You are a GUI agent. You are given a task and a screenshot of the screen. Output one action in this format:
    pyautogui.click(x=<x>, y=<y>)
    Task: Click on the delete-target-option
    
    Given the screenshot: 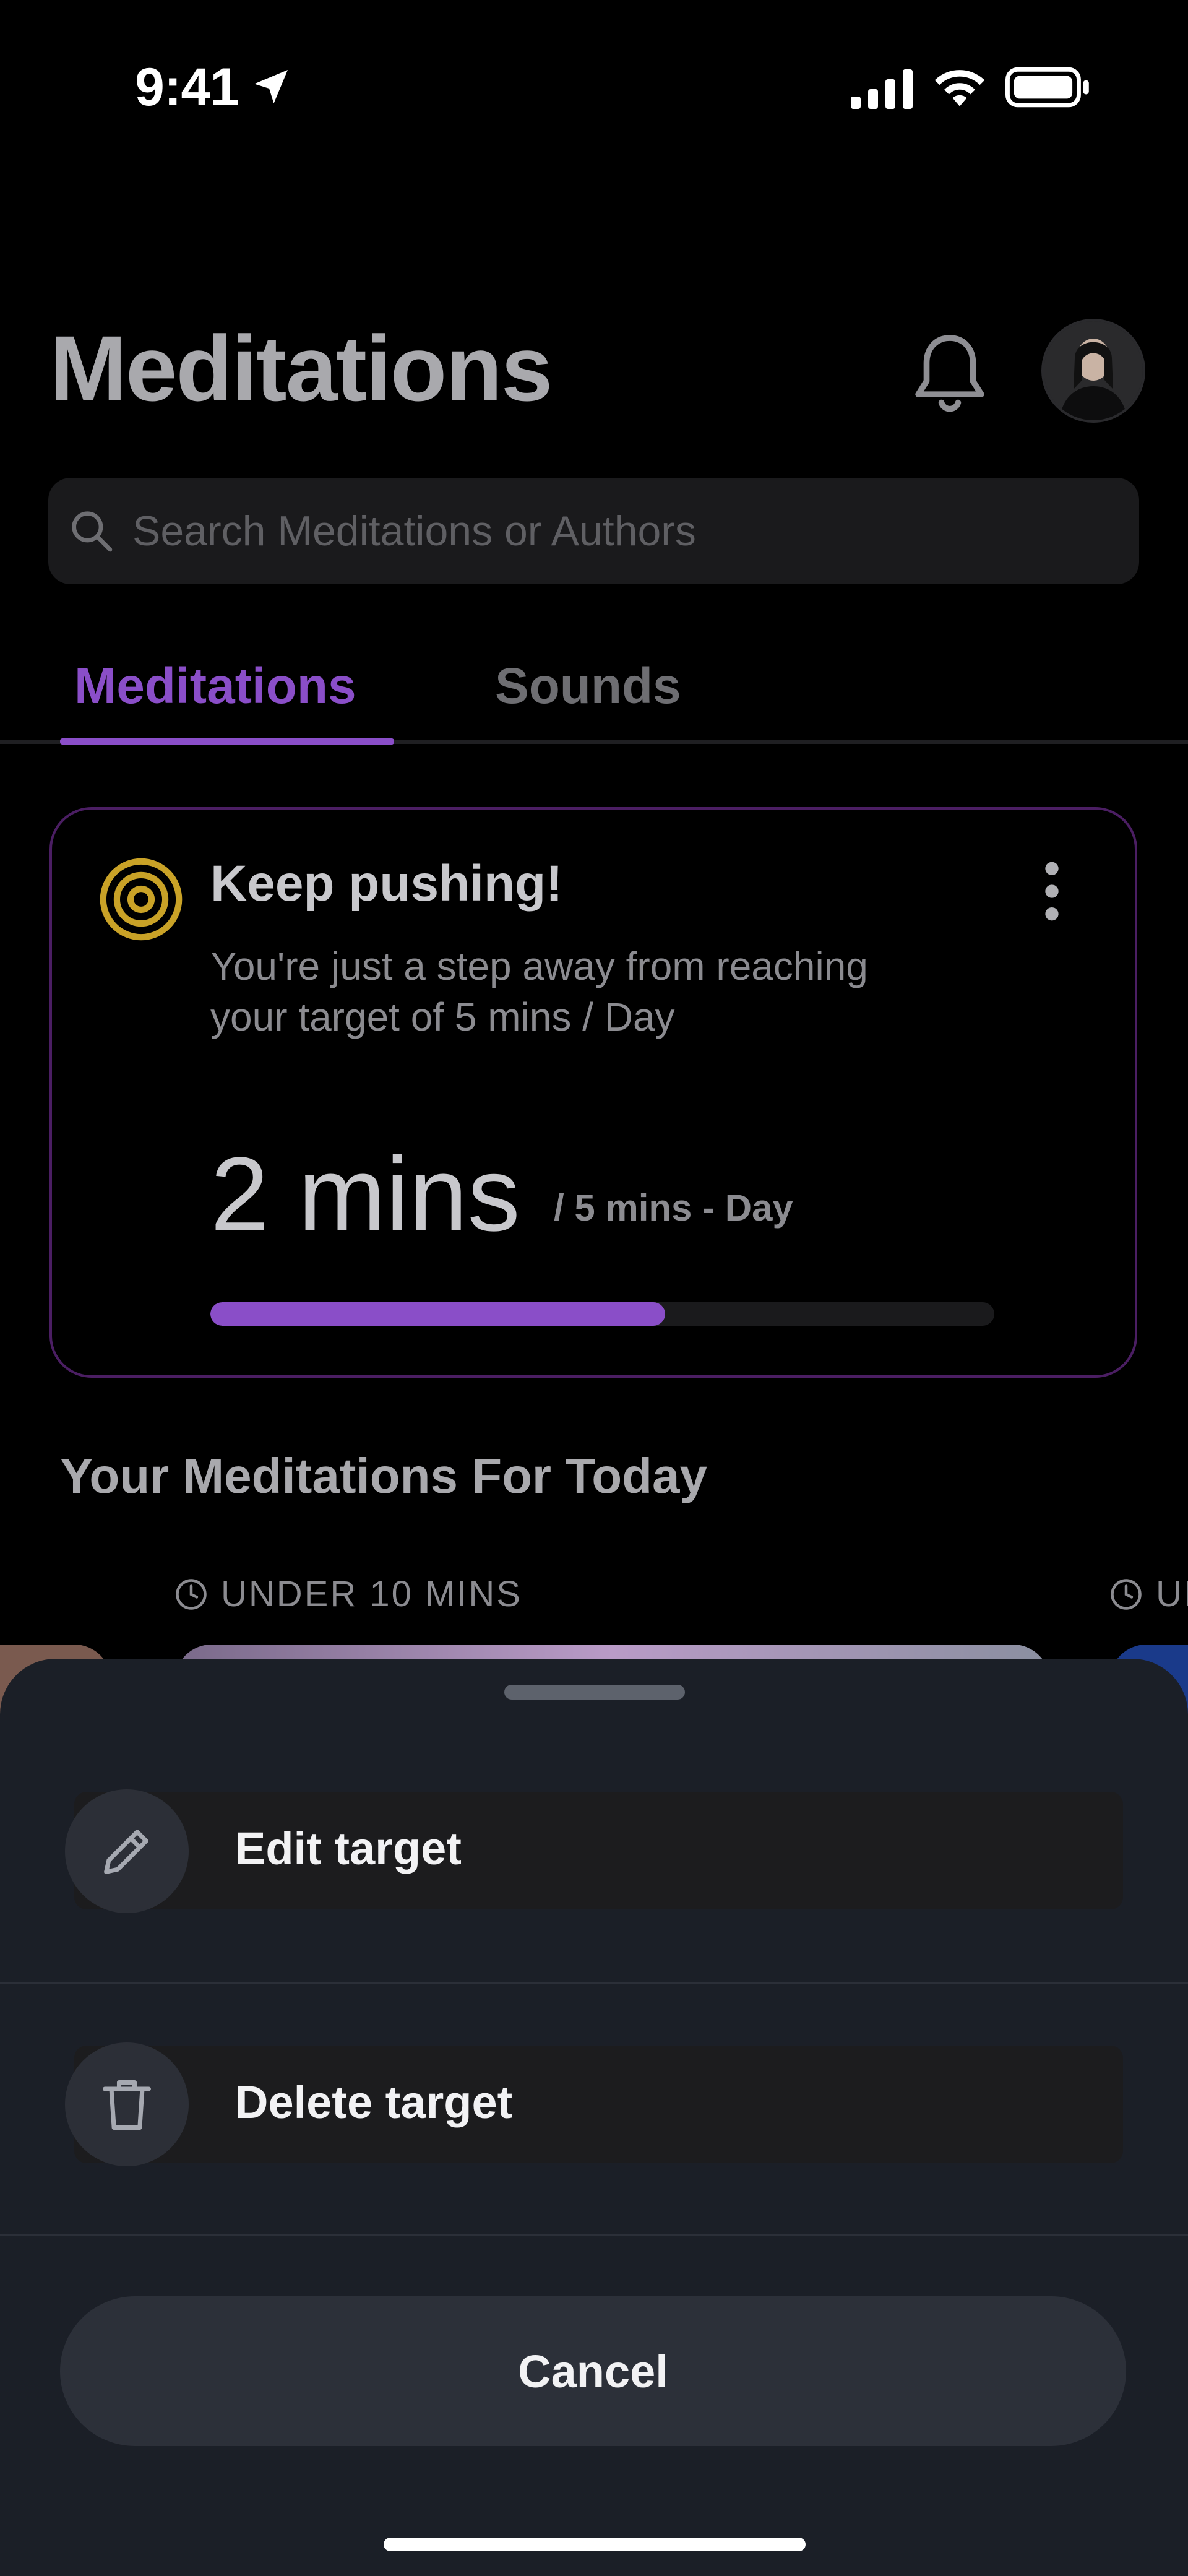 What is the action you would take?
    pyautogui.click(x=598, y=2104)
    